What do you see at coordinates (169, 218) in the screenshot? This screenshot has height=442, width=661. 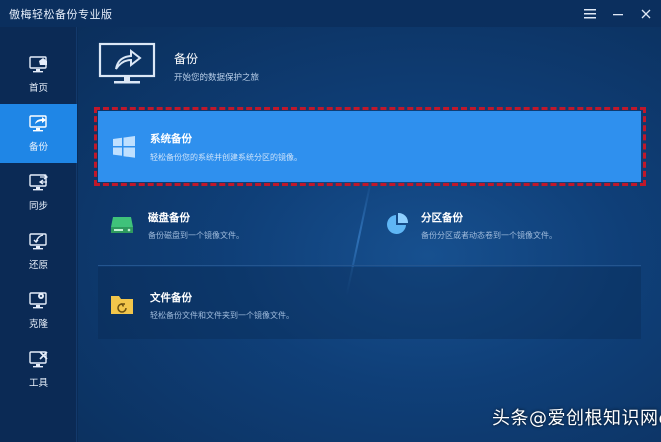 I see `disk-backup-title: 磁盘备份` at bounding box center [169, 218].